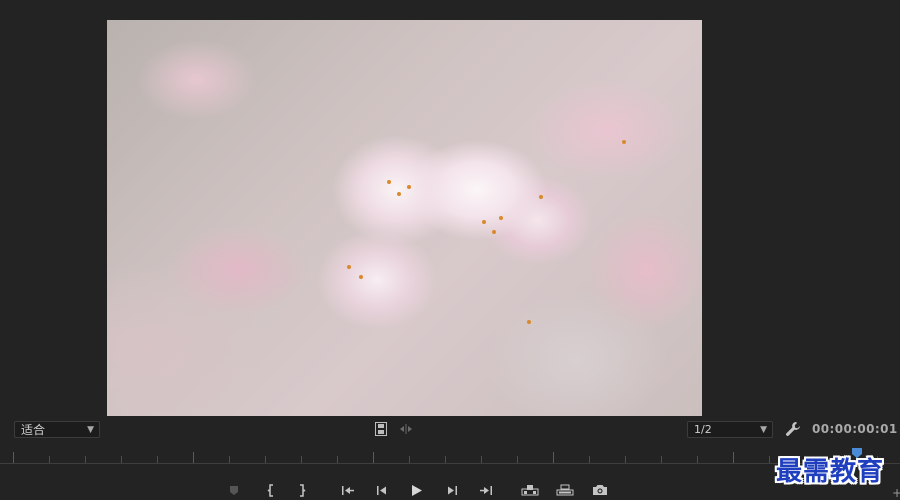 This screenshot has width=900, height=500. I want to click on play-button, so click(417, 490).